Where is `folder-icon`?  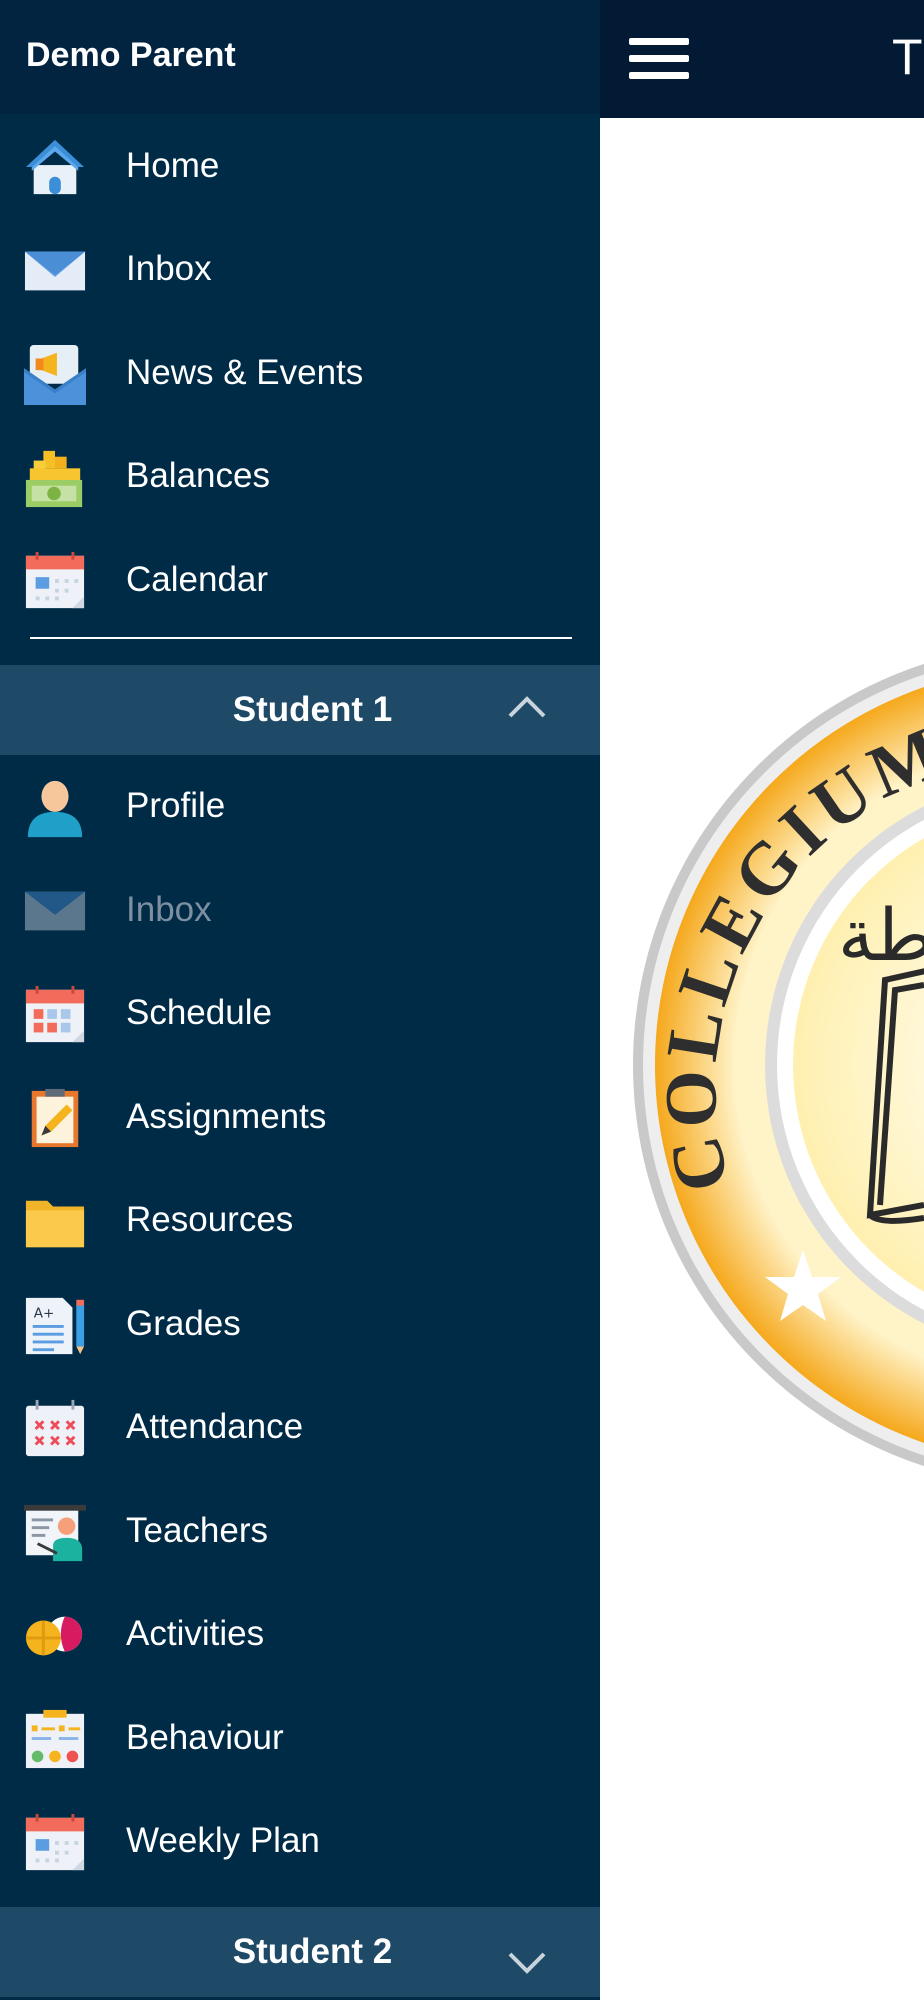 folder-icon is located at coordinates (55, 1223).